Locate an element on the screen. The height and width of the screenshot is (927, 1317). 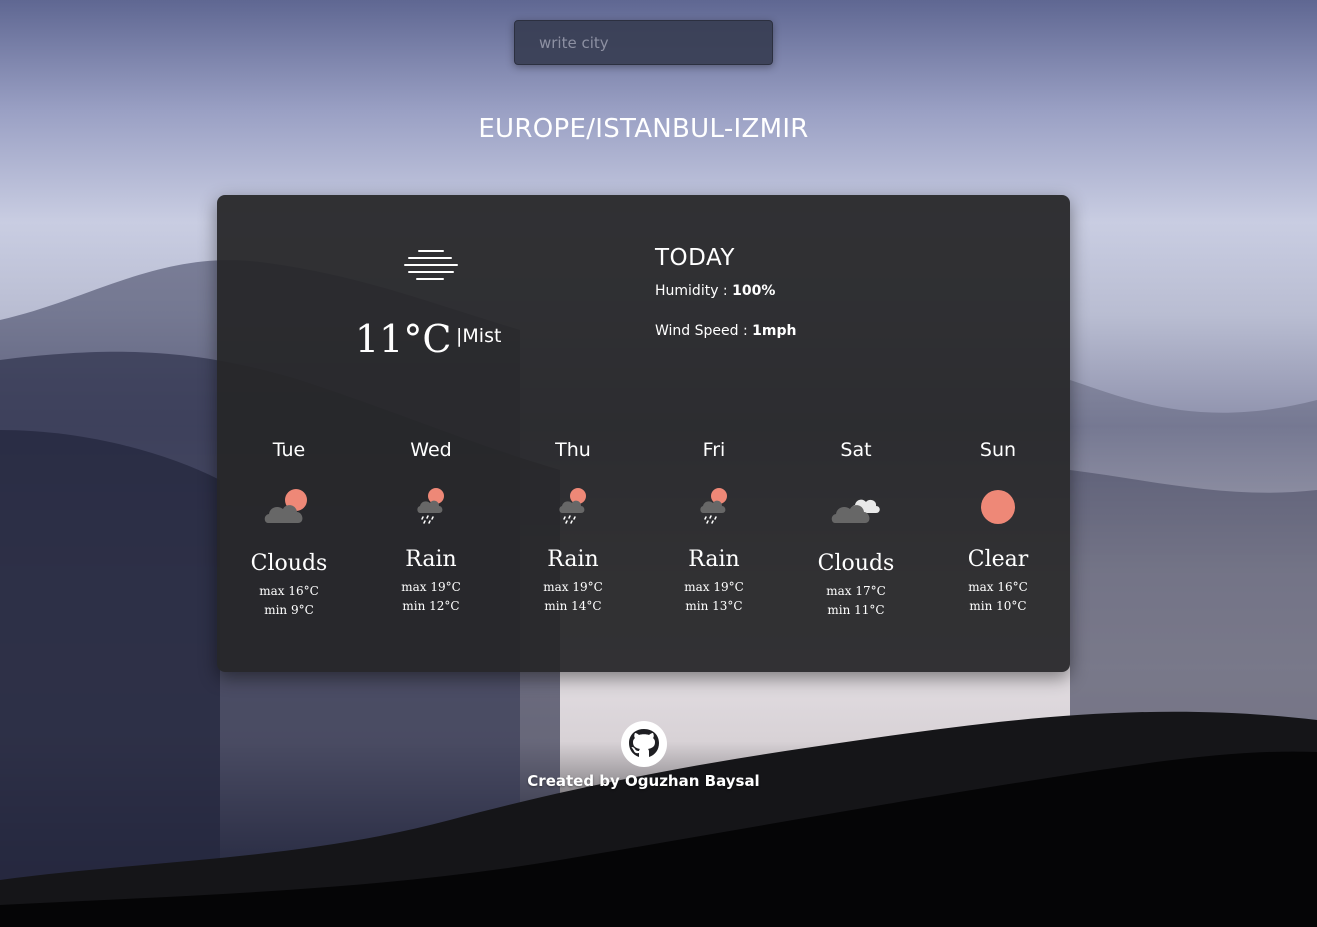
forecast-day-thu: Thu Rain max 19°C min 14°C is located at coordinates (573, 527).